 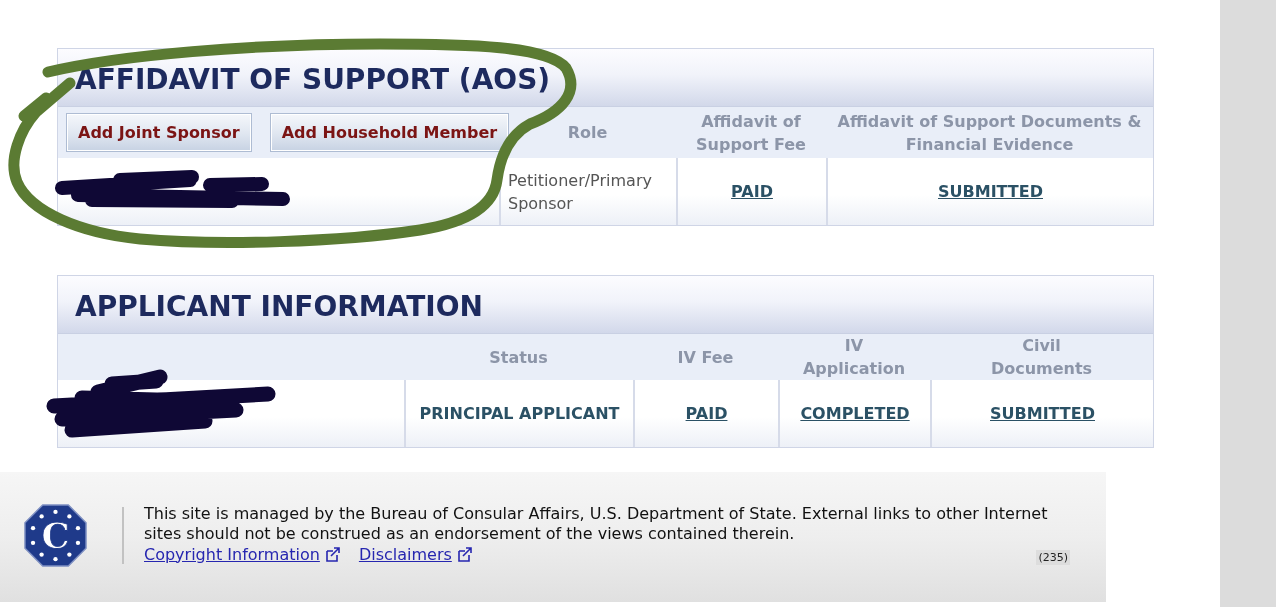 What do you see at coordinates (518, 357) in the screenshot?
I see `column-header: Status` at bounding box center [518, 357].